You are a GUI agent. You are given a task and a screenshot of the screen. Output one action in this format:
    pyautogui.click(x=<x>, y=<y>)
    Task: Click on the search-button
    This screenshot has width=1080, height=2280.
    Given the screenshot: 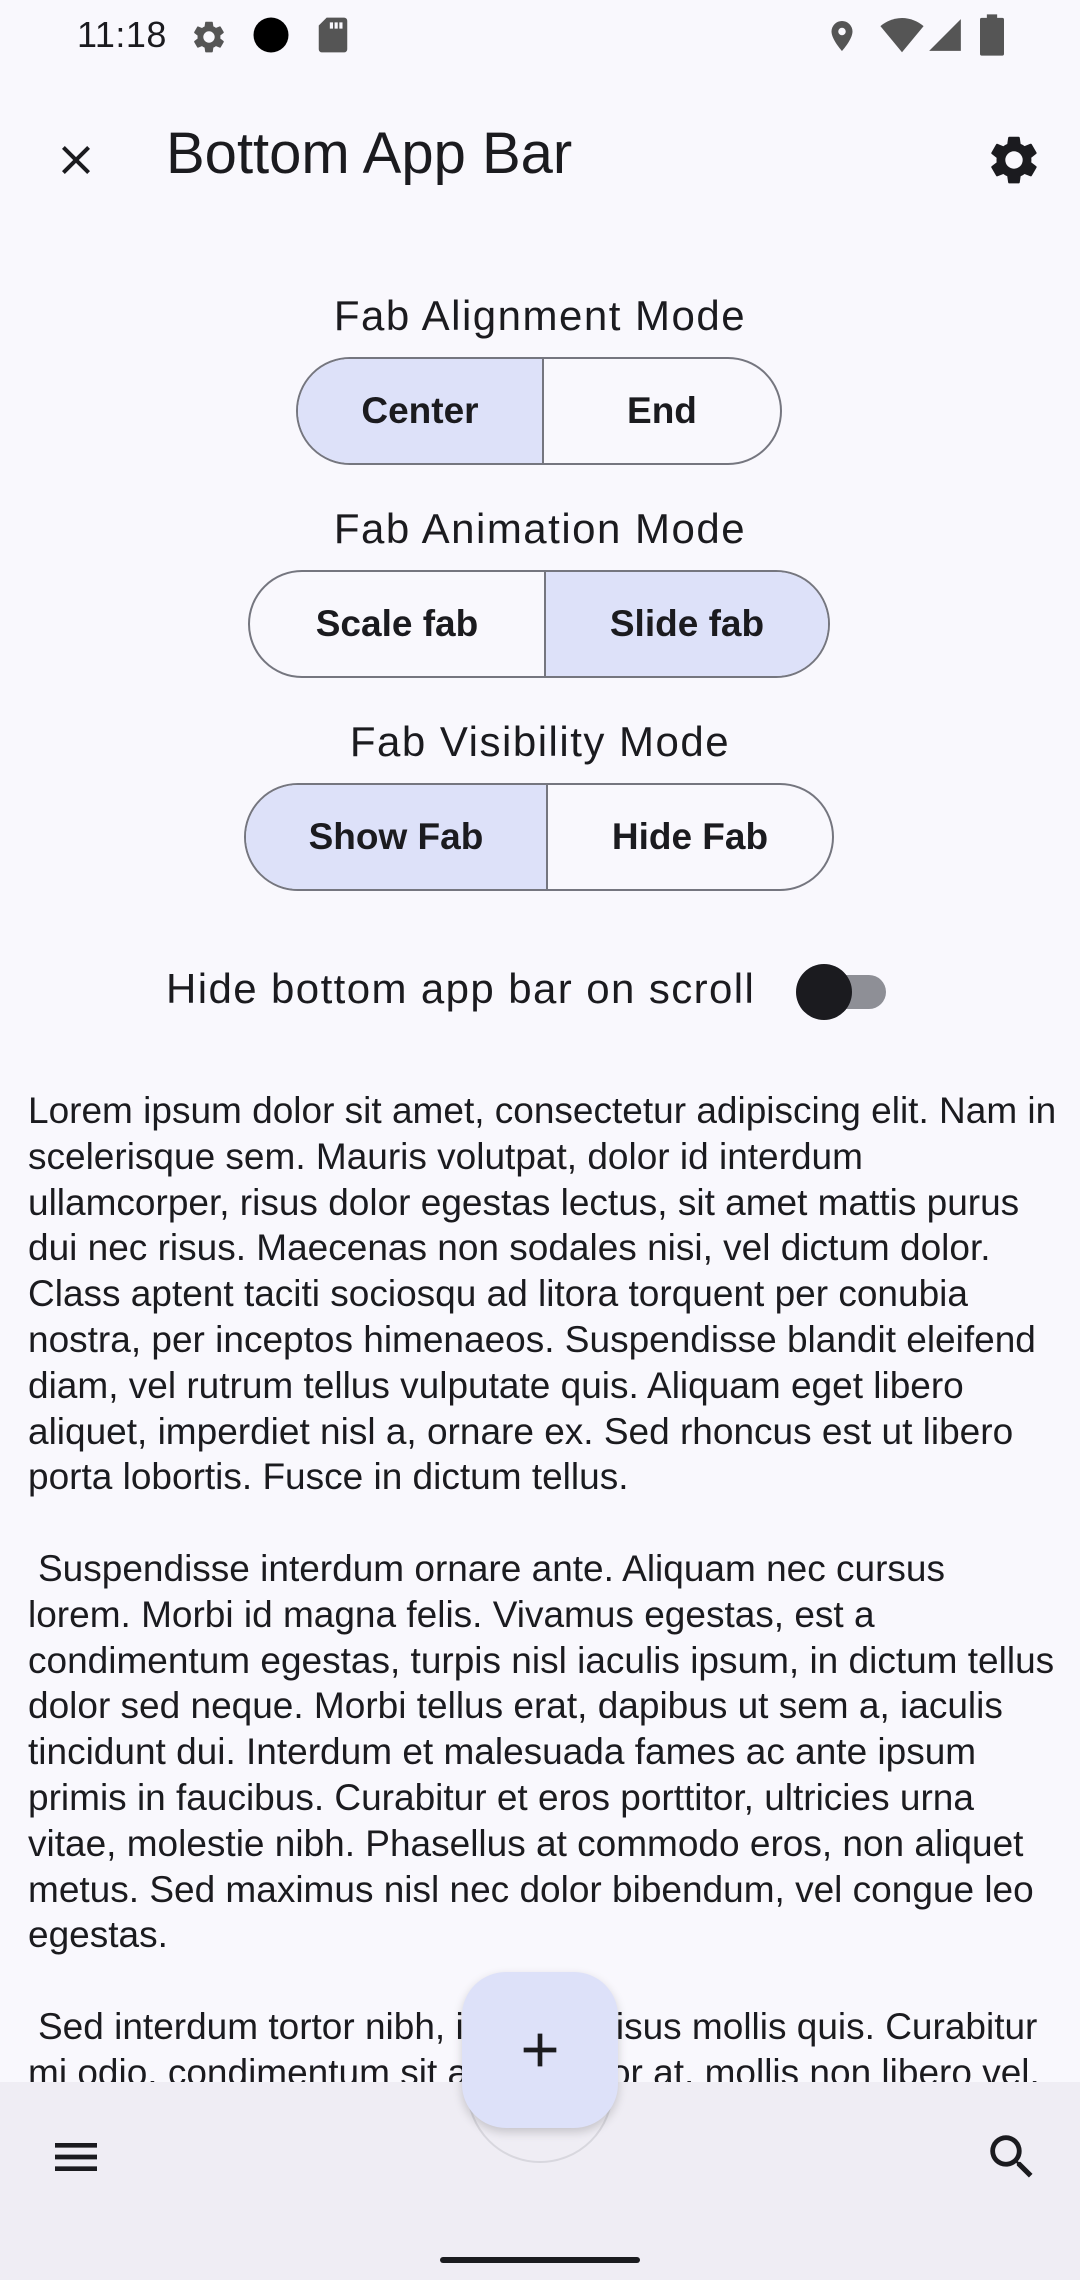 What is the action you would take?
    pyautogui.click(x=1012, y=2157)
    